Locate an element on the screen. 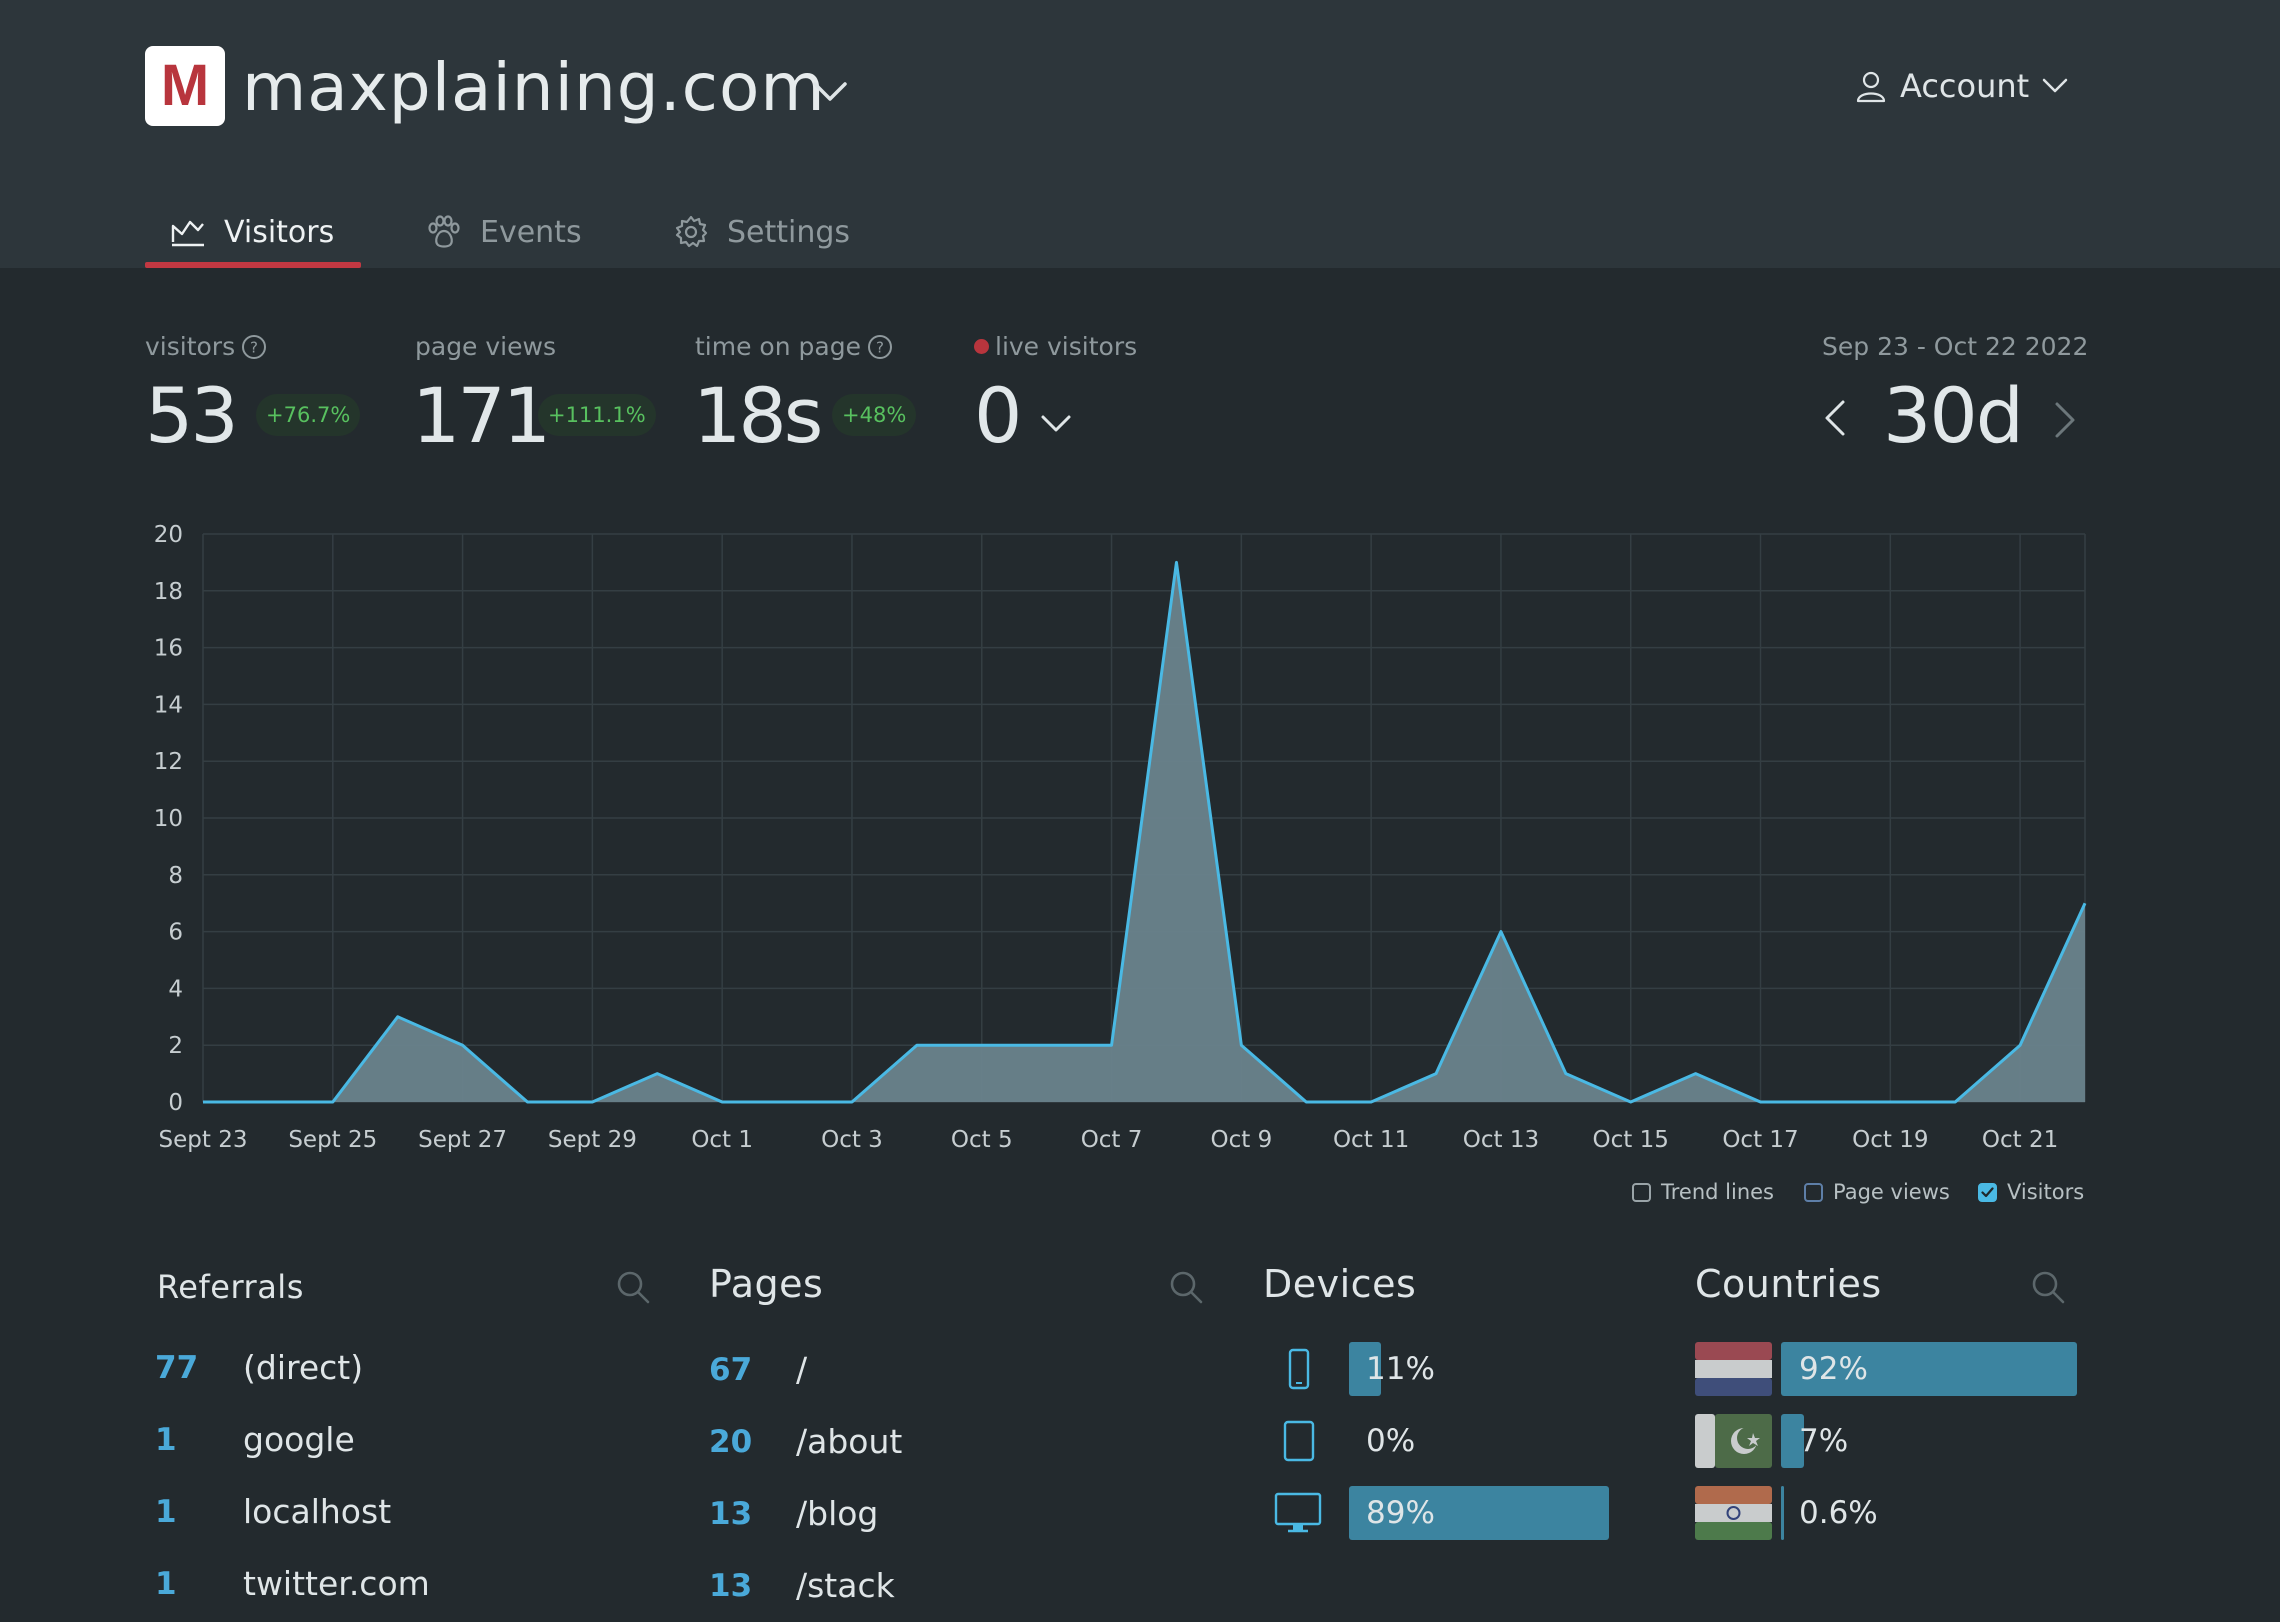 The width and height of the screenshot is (2280, 1622). page-path: /stack is located at coordinates (845, 1585).